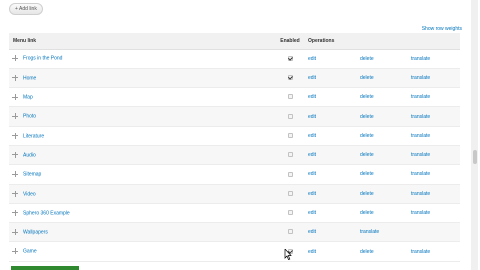 The height and width of the screenshot is (270, 480). I want to click on menu-link-title: Home, so click(29, 78).